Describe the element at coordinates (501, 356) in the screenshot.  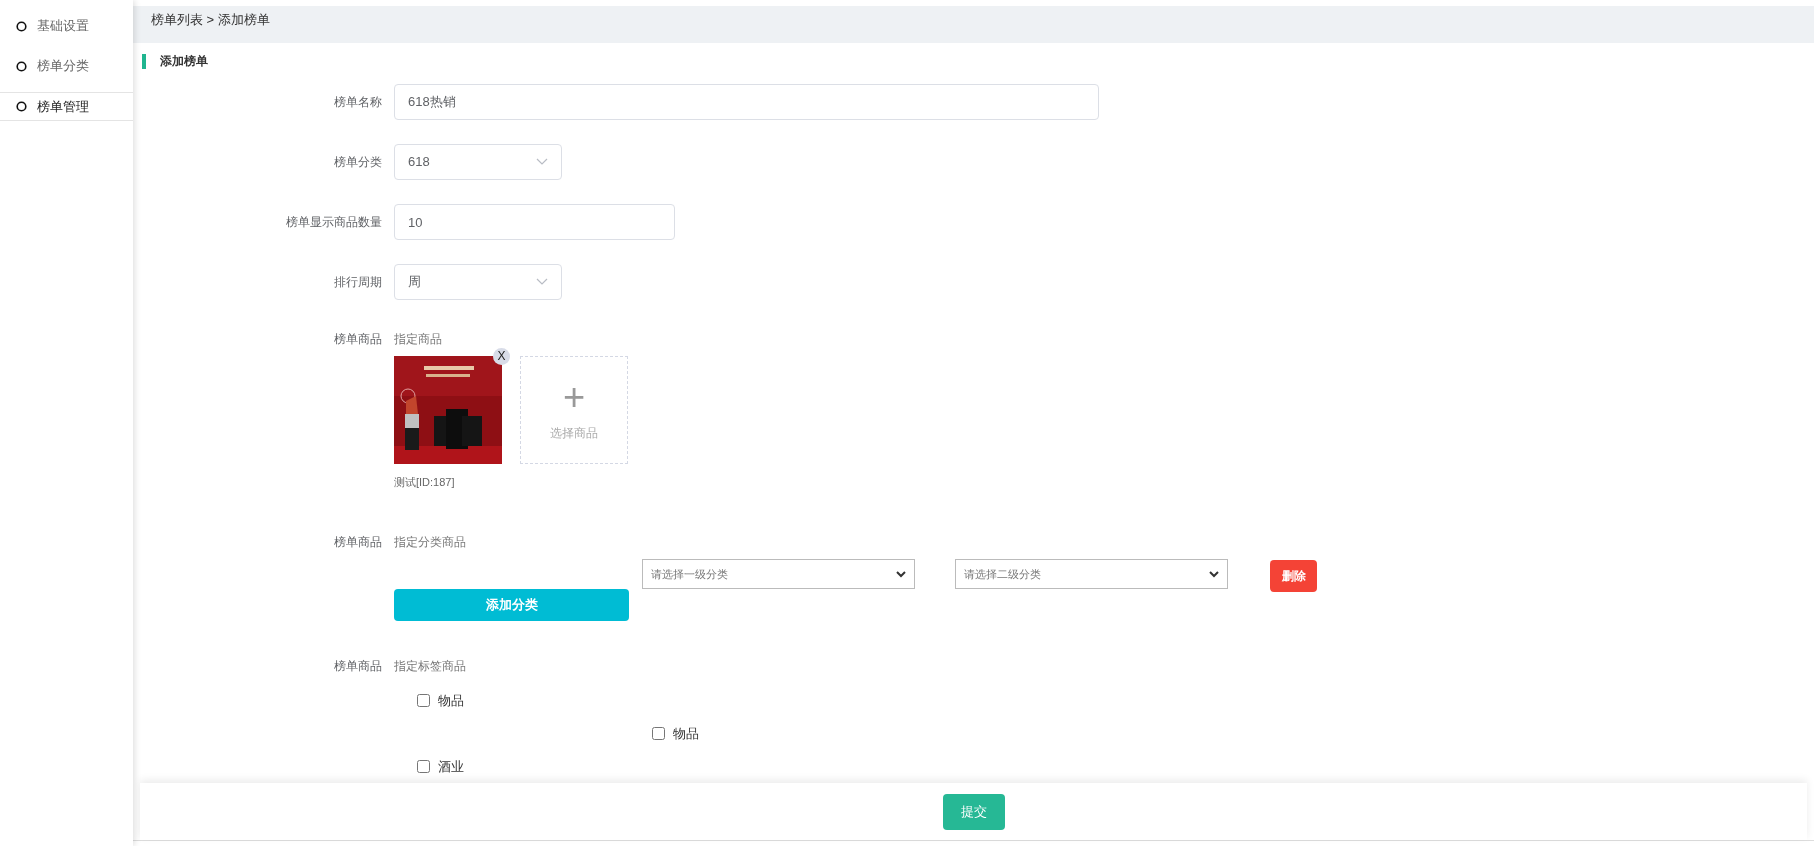
I see `remove-badge: X` at that location.